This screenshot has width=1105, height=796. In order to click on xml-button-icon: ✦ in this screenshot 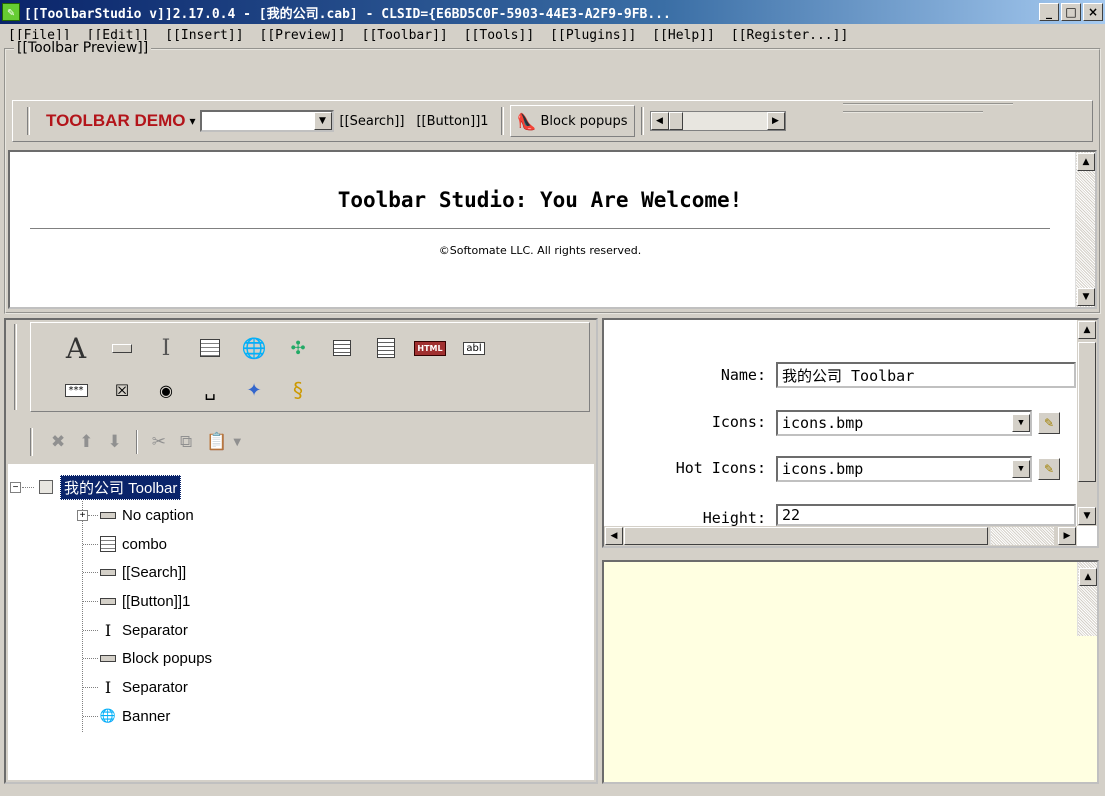, I will do `click(254, 390)`.